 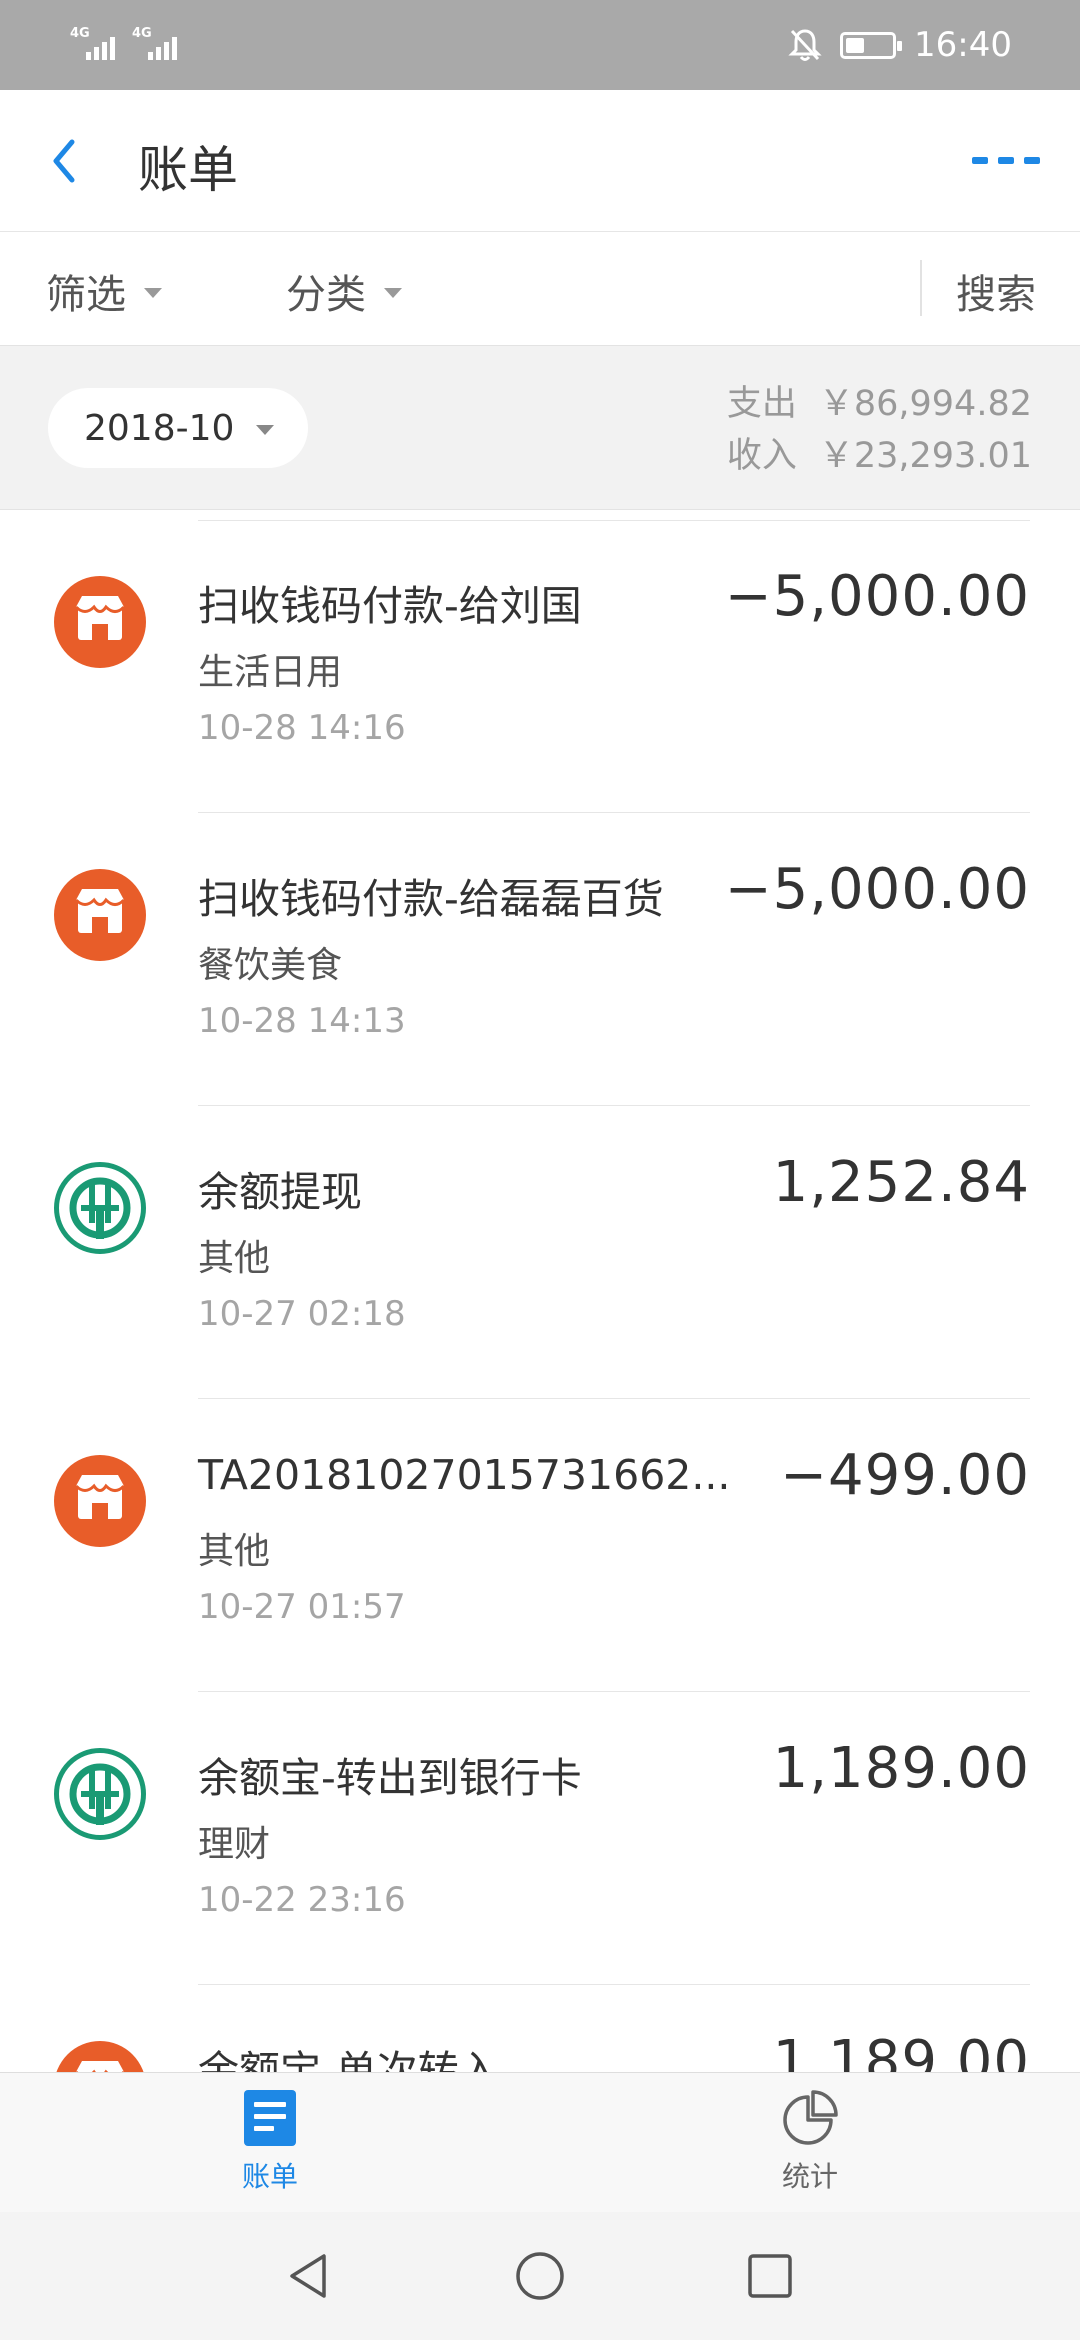 I want to click on transaction-title: 余额宝-单次转入, so click(x=349, y=2059).